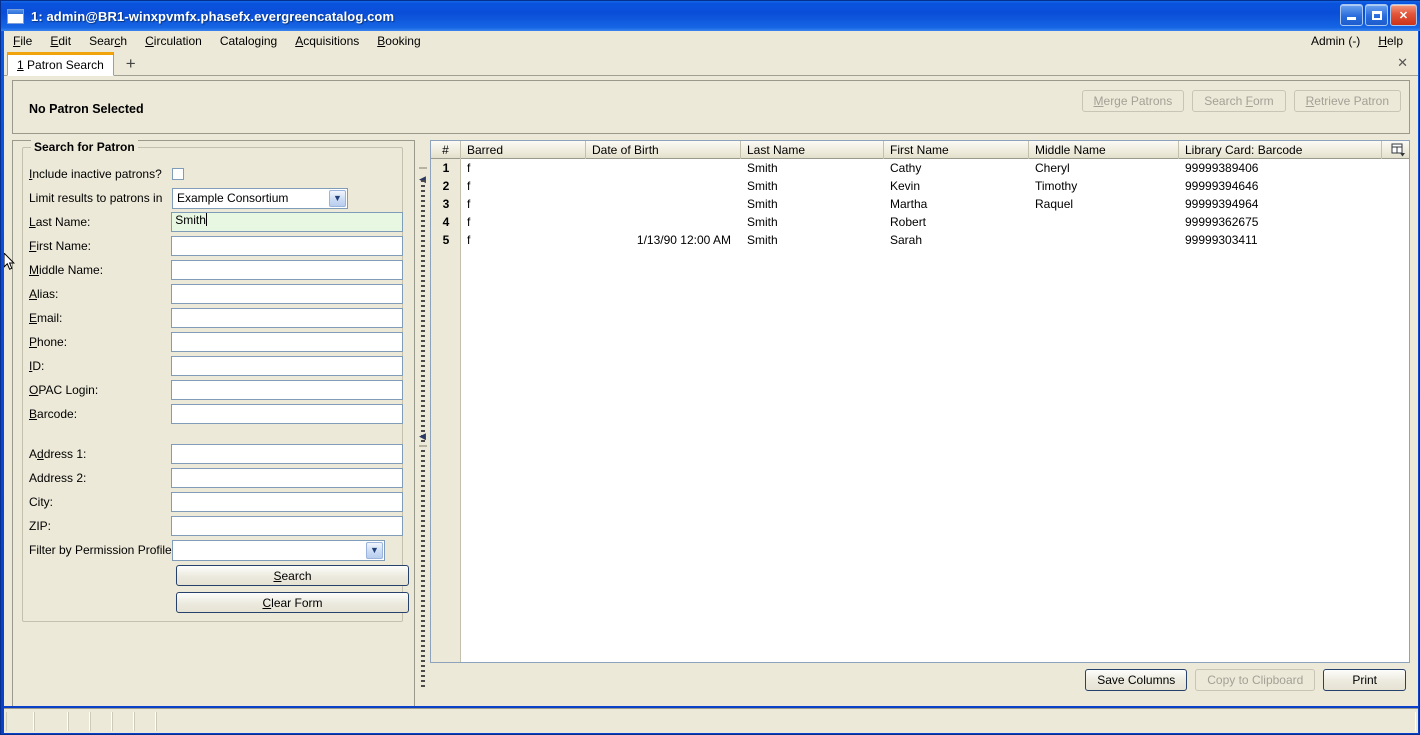 This screenshot has width=1420, height=735. I want to click on address-2-input, so click(287, 478).